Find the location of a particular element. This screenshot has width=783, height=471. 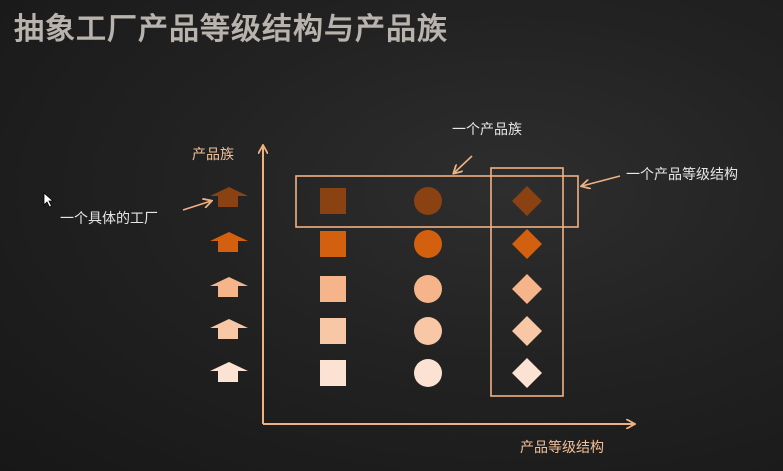

concrete-factory-annotation: 一个具体的工厂 is located at coordinates (109, 219).